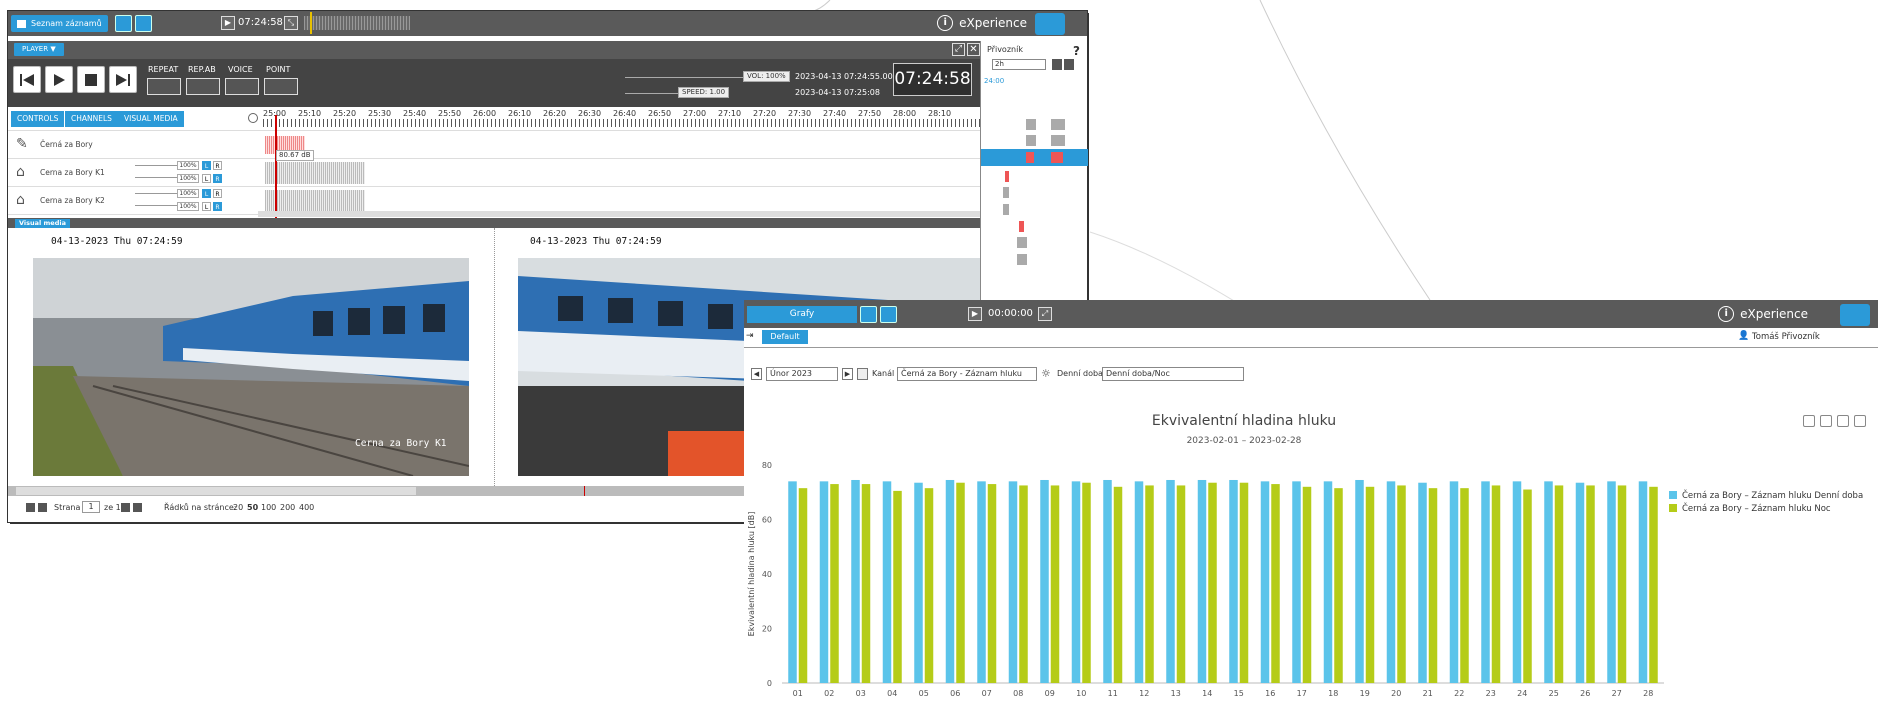 This screenshot has width=1878, height=717. I want to click on voice-button, so click(242, 86).